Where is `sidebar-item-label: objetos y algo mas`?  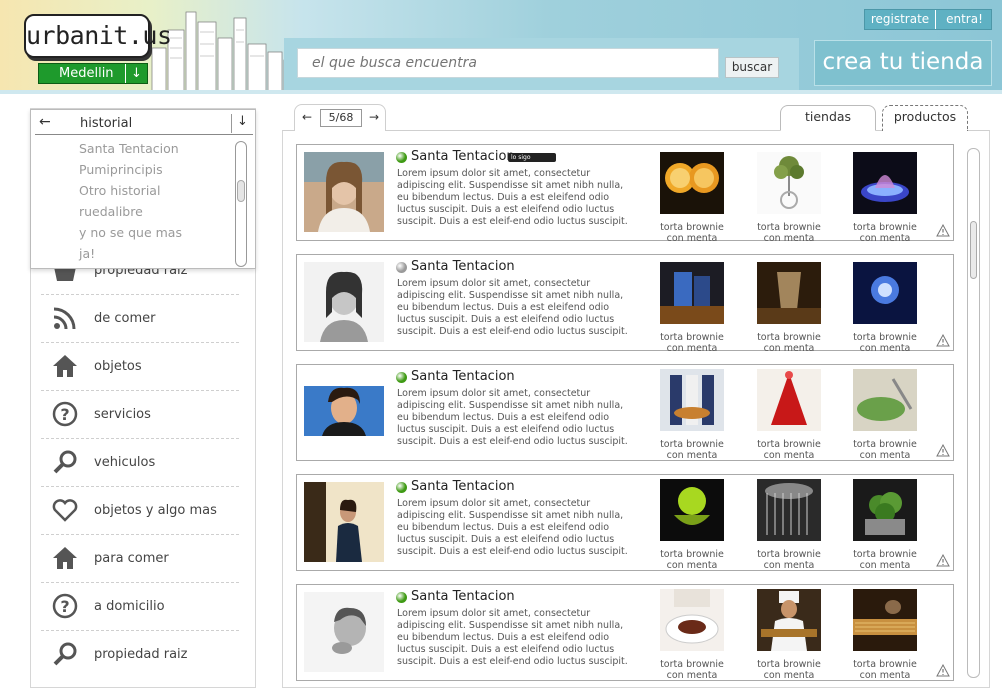
sidebar-item-label: objetos y algo mas is located at coordinates (155, 510).